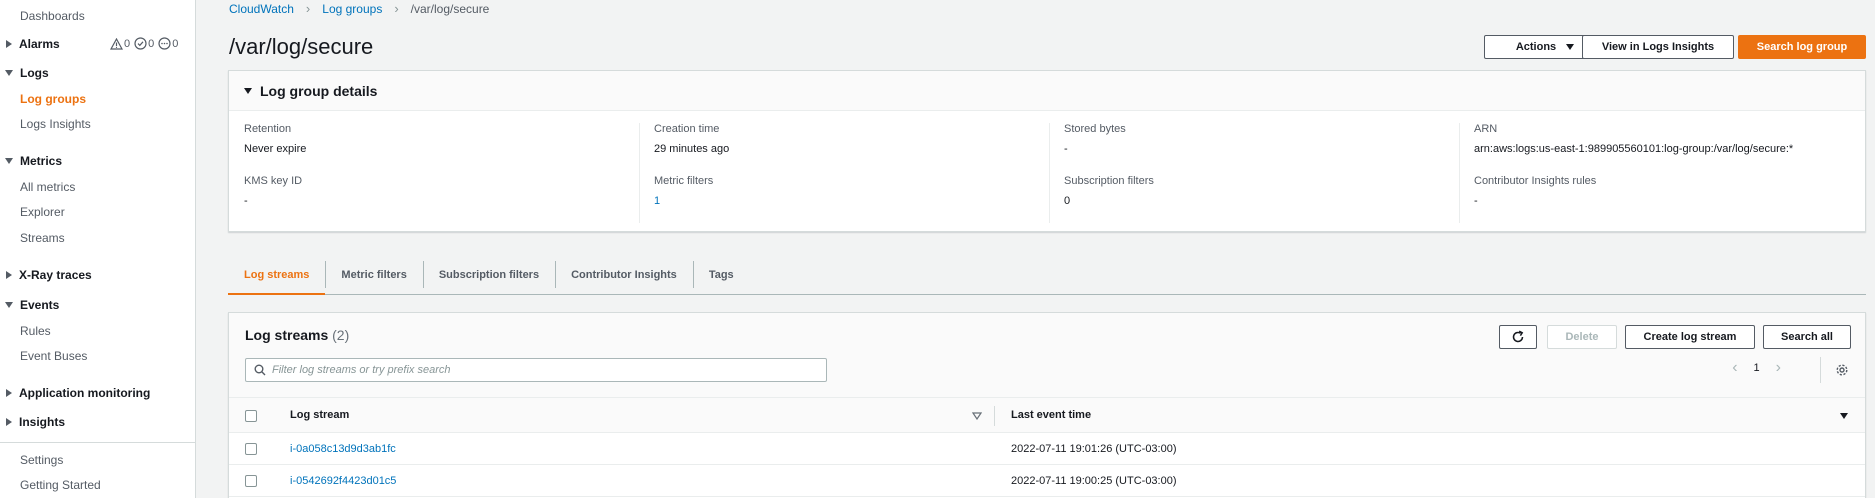  Describe the element at coordinates (42, 212) in the screenshot. I see `sidebar-item-explorer: Explorer` at that location.